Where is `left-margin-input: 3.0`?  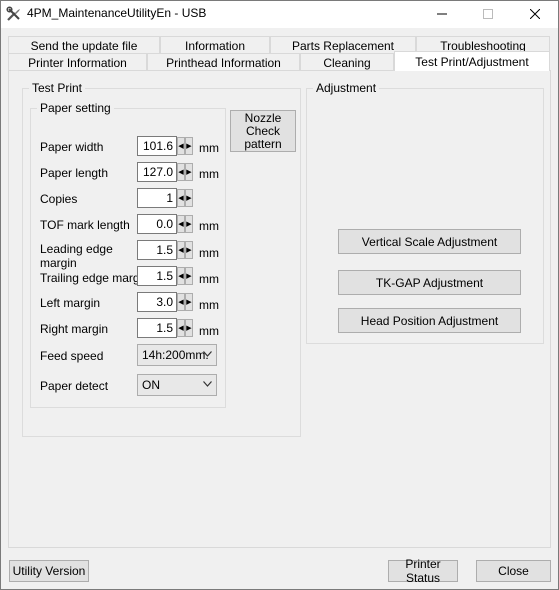
left-margin-input: 3.0 is located at coordinates (157, 302).